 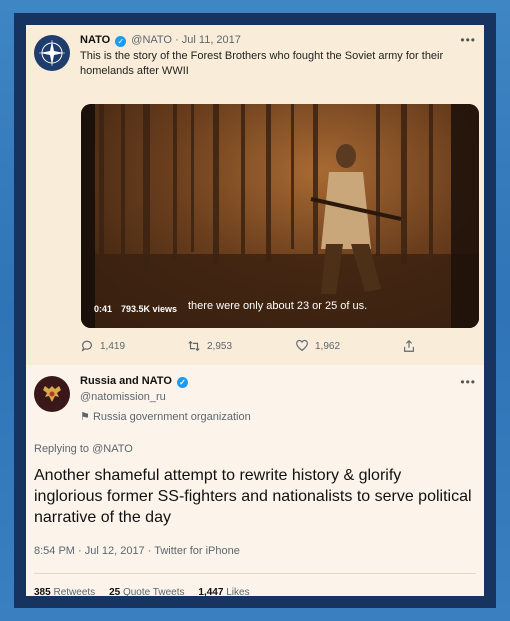 I want to click on quotes-count: 25, so click(x=115, y=591).